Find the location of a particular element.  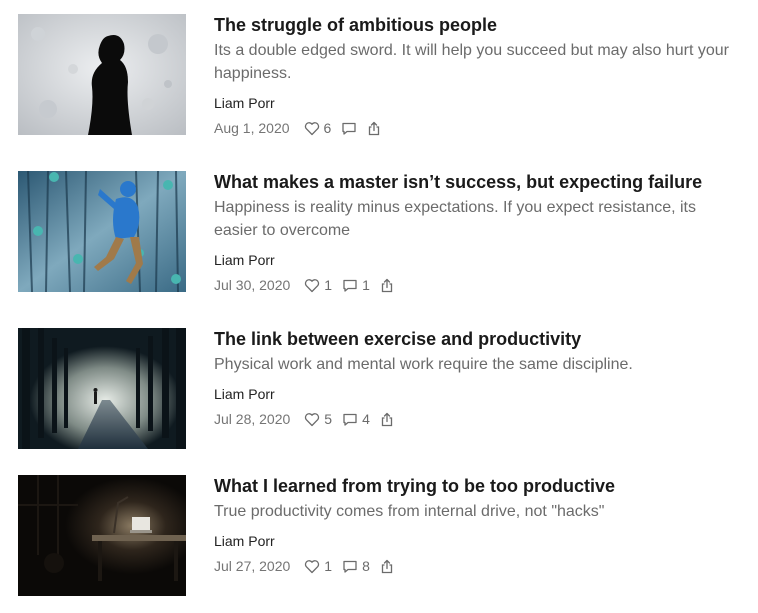

post-title: The struggle of ambitious people is located at coordinates (355, 25).